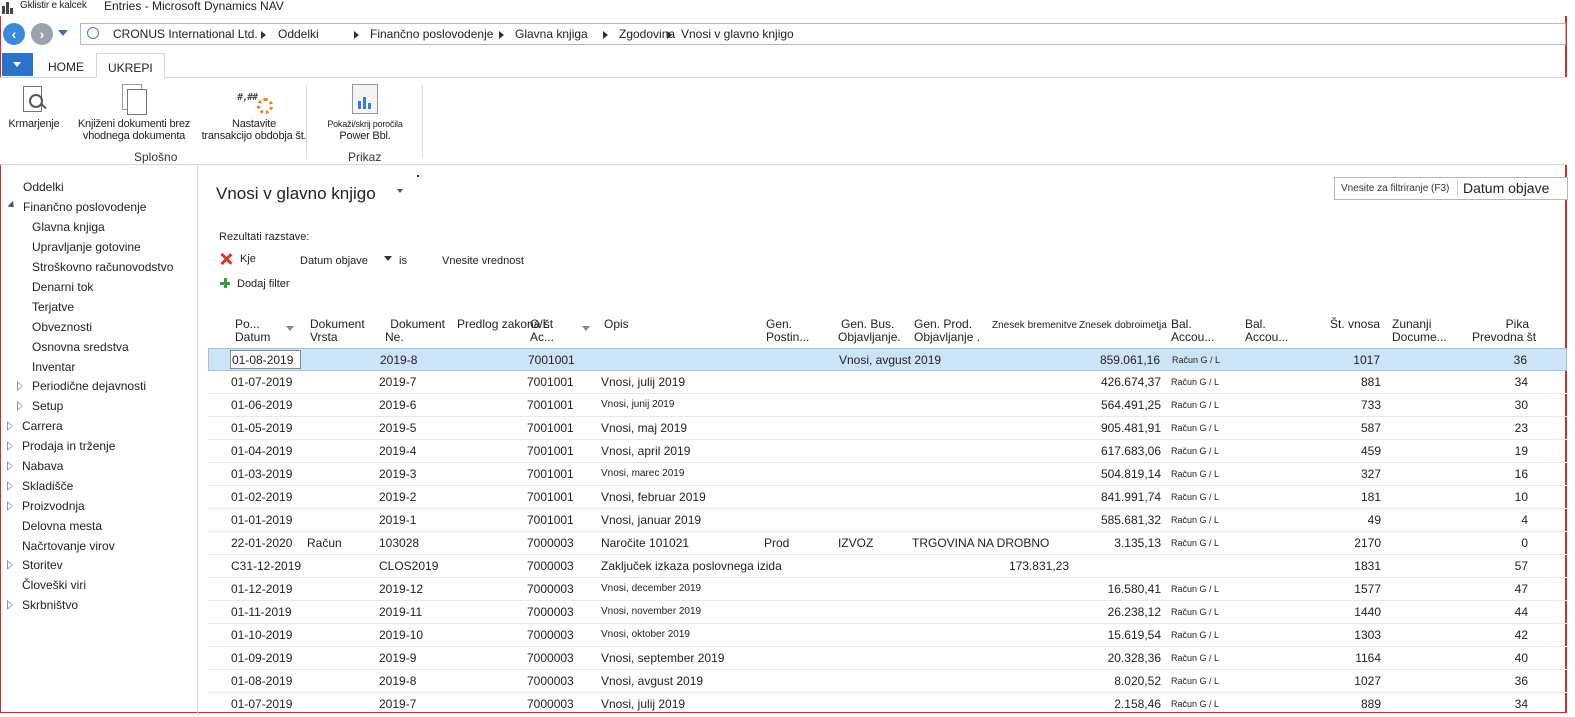 This screenshot has height=717, width=1575. Describe the element at coordinates (62, 327) in the screenshot. I see `nav-item-payables: Obveznosti` at that location.